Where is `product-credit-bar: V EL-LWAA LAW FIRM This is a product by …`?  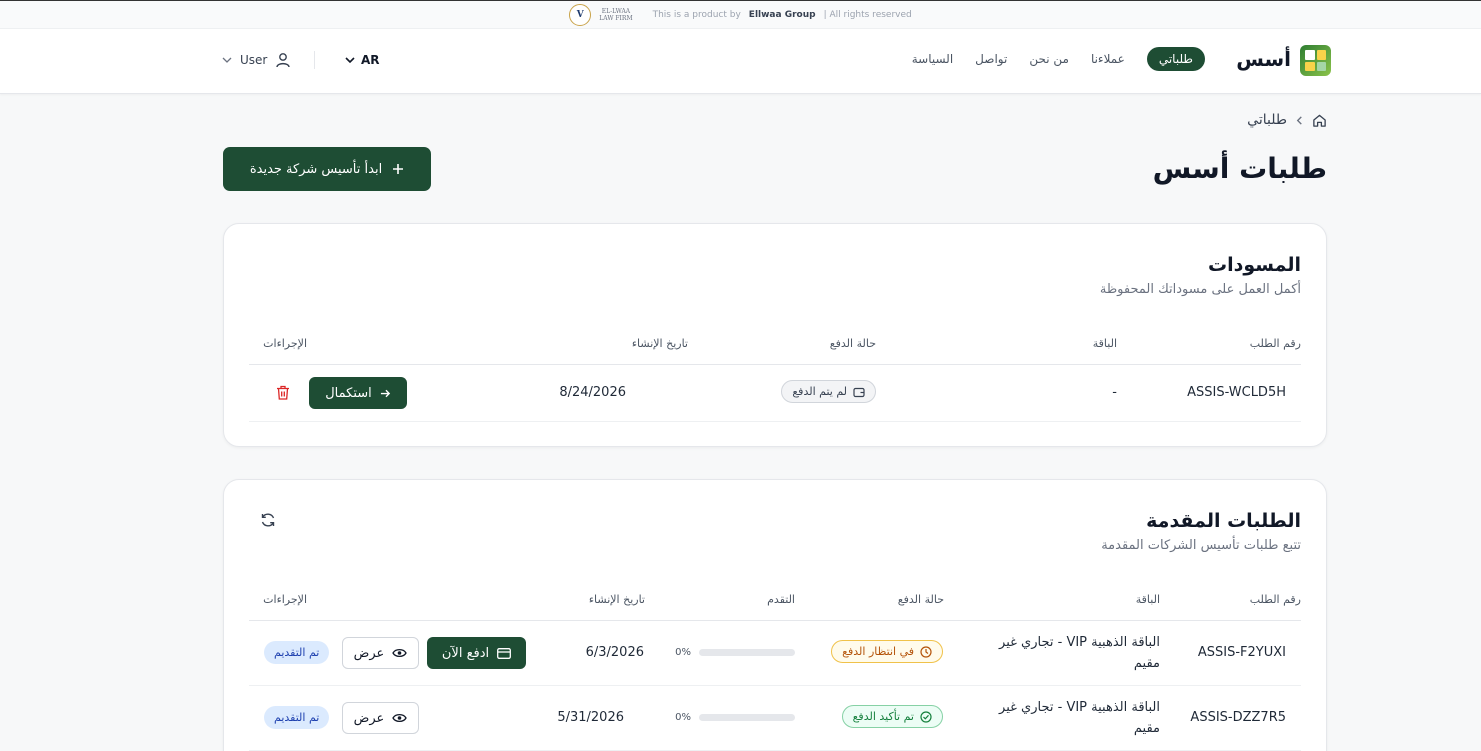
product-credit-bar: V EL-LWAA LAW FIRM This is a product by … is located at coordinates (740, 14).